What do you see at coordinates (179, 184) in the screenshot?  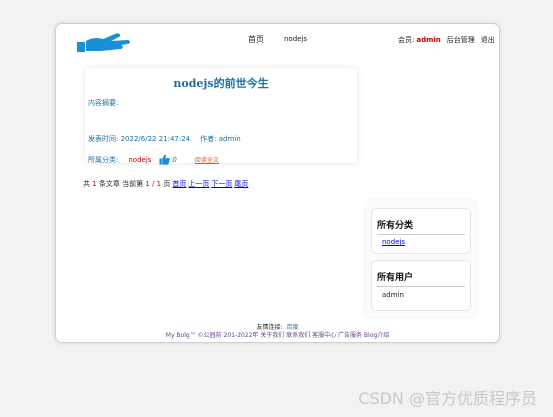 I see `pager-first-link: 首页` at bounding box center [179, 184].